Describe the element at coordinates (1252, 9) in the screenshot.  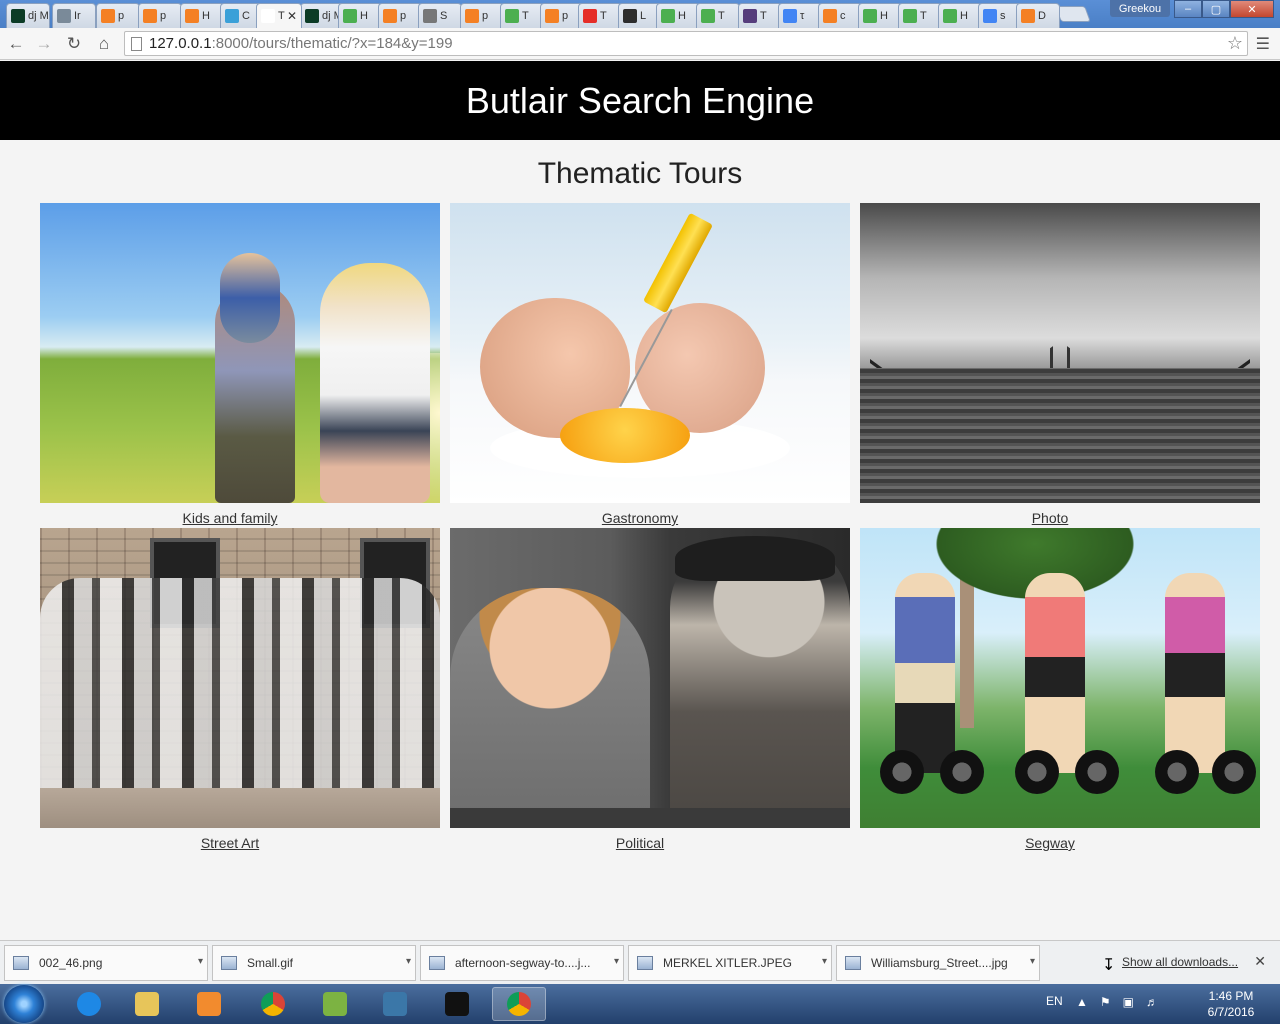
I see `close-window-button: ✕` at that location.